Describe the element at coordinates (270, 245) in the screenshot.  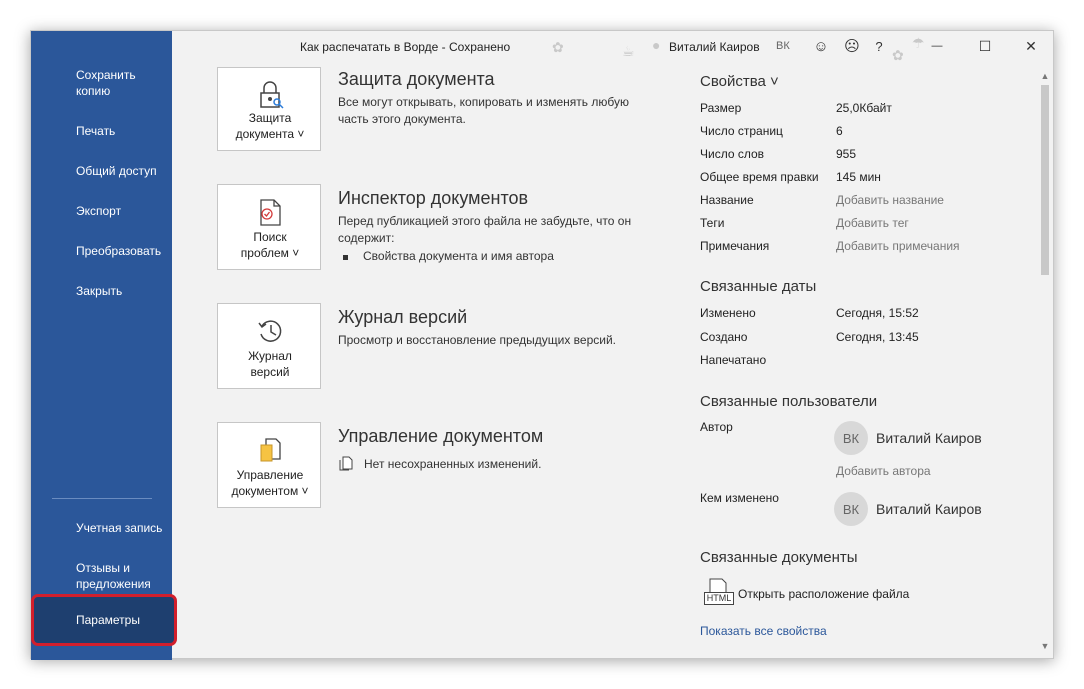
I see `check-issues-label: Поиск проблем ˅` at that location.